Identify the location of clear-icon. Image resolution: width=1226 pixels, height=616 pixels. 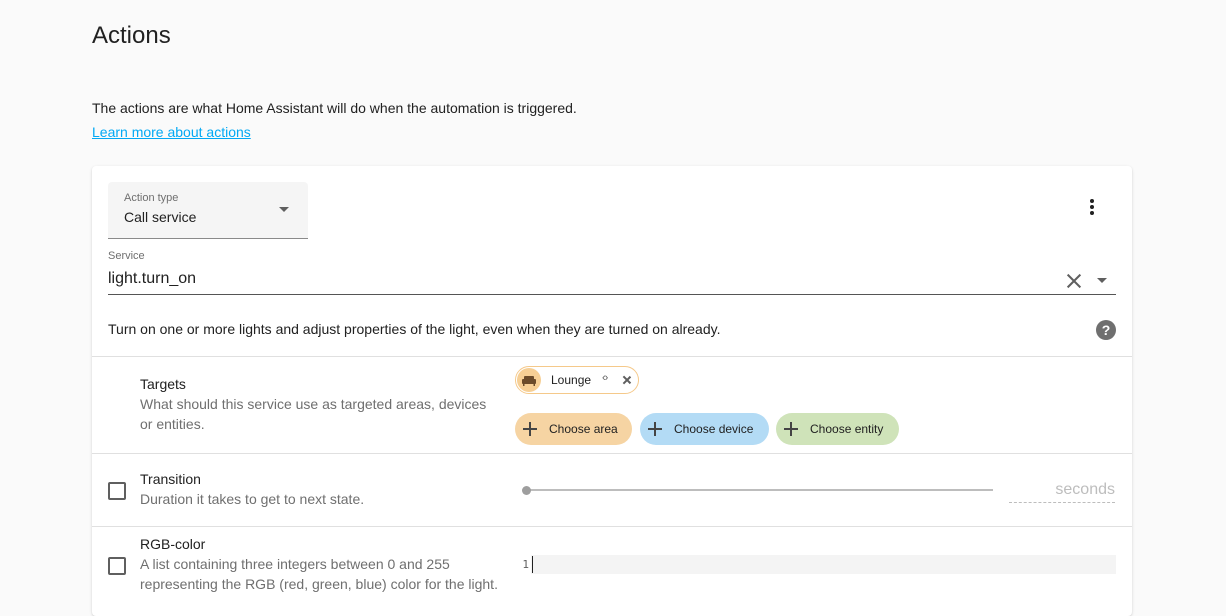
(1074, 281).